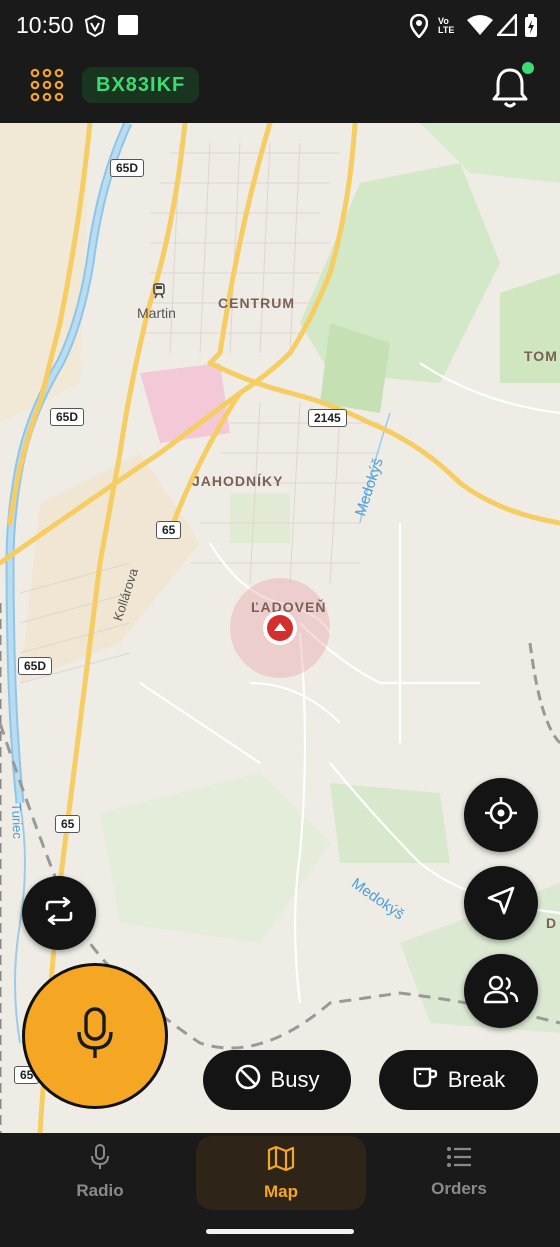 This screenshot has height=1247, width=560. I want to click on nav-tab-radio: Radio, so click(100, 1172).